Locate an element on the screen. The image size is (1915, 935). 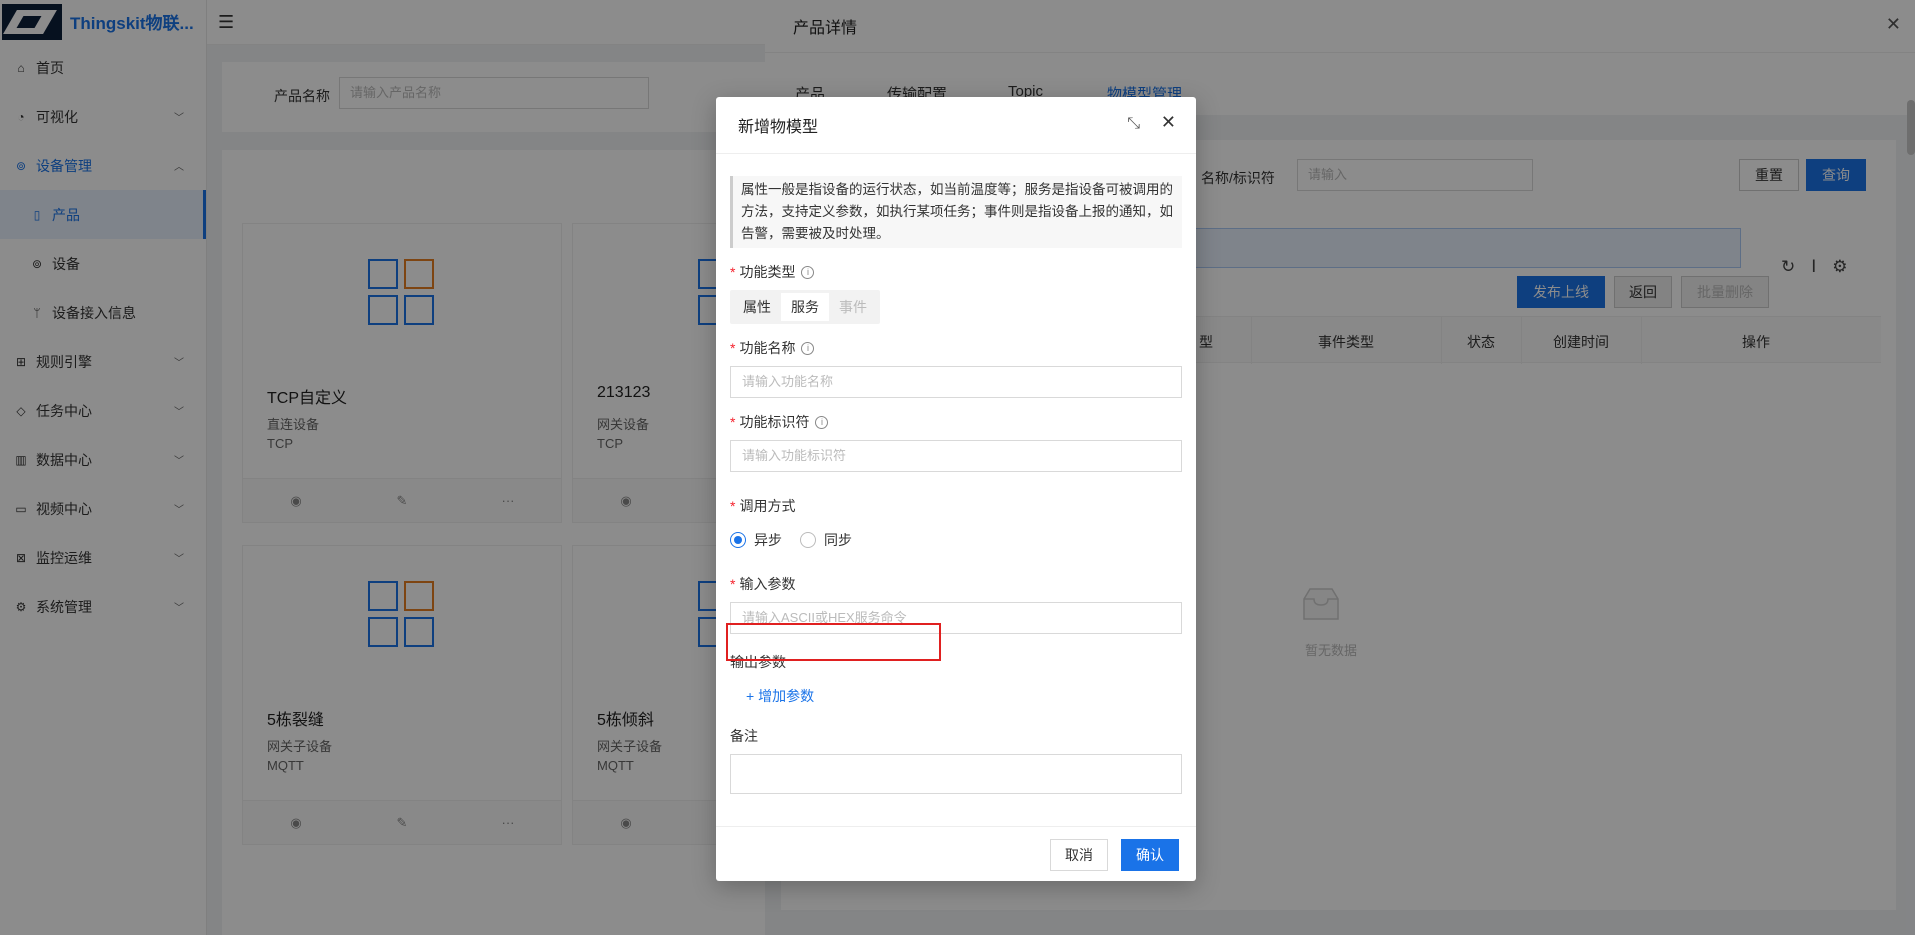
func-type-selector: 属性 服务 事件 is located at coordinates (805, 307).